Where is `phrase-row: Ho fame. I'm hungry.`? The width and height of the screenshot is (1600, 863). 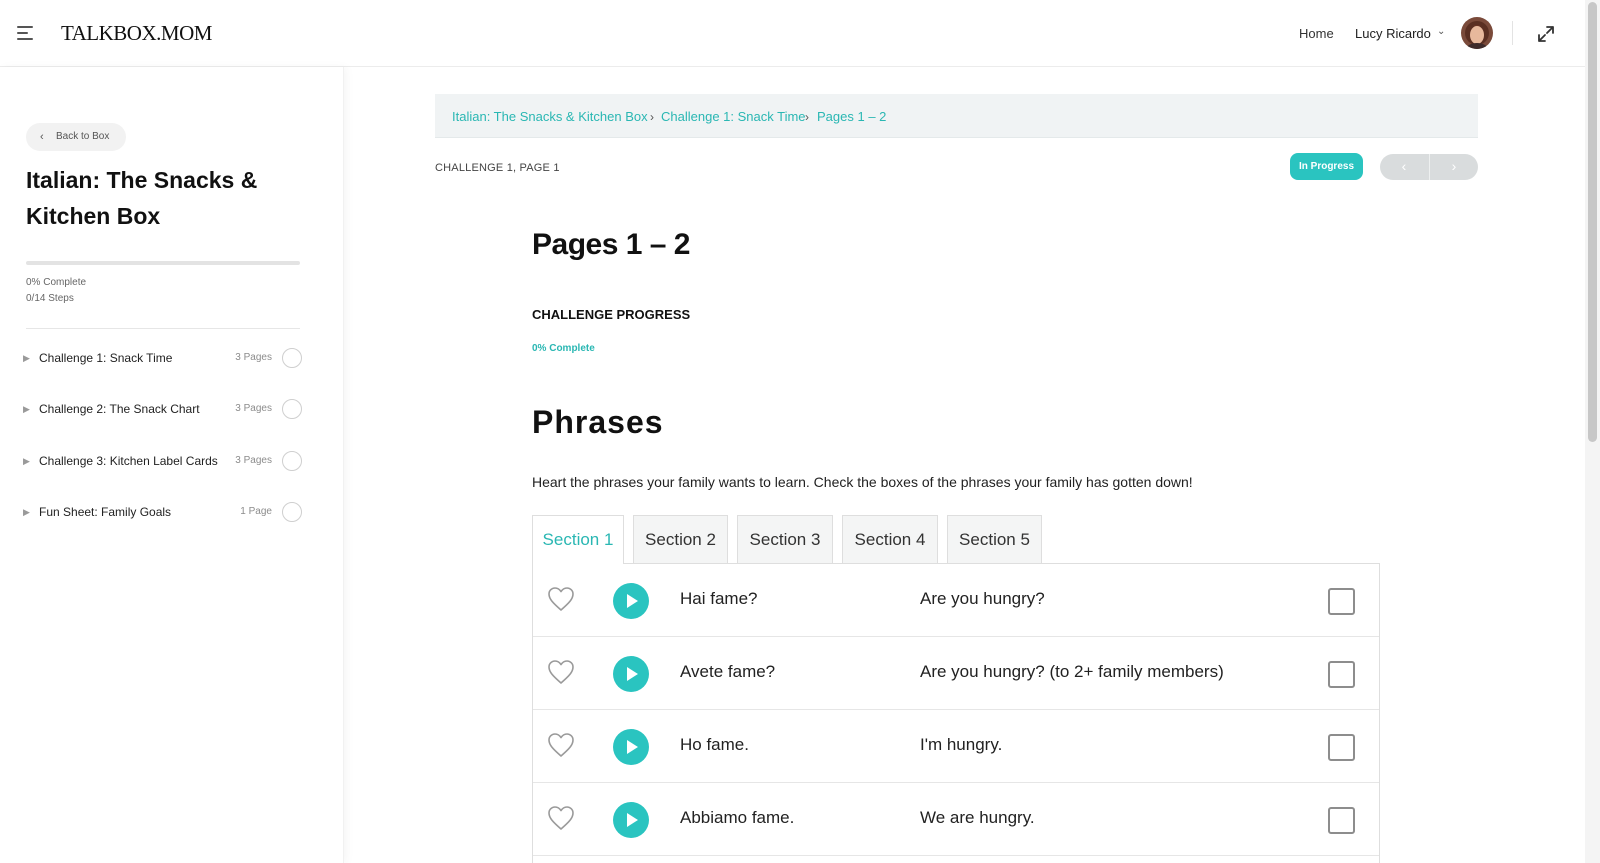
phrase-row: Ho fame. I'm hungry. is located at coordinates (956, 746).